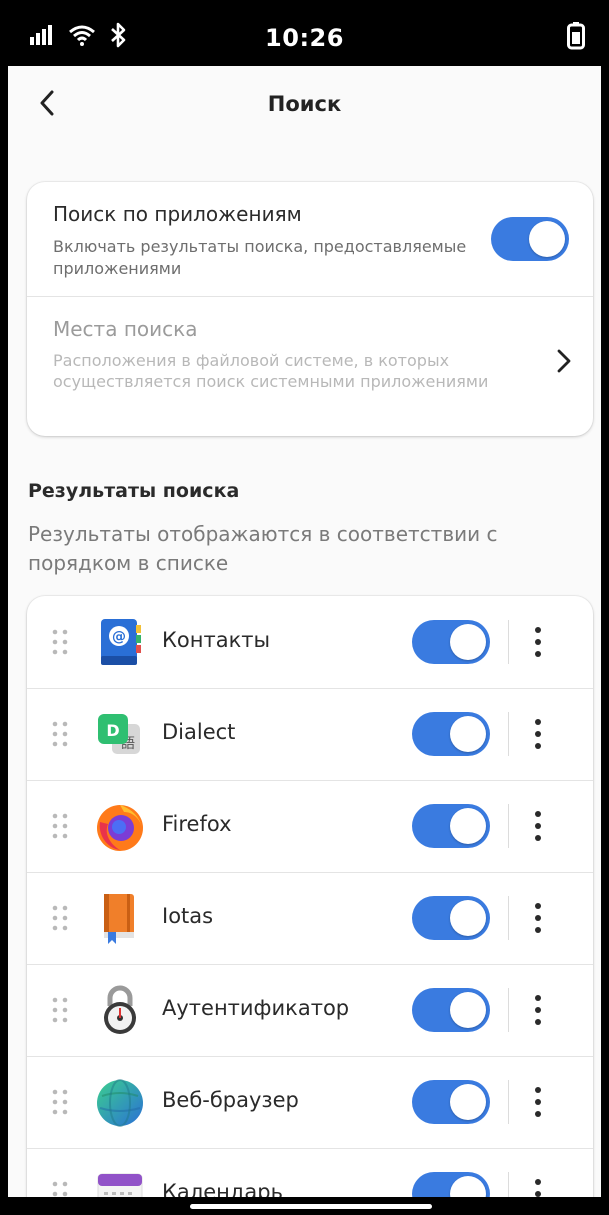  I want to click on app-name: Веб-браузер, so click(230, 1100).